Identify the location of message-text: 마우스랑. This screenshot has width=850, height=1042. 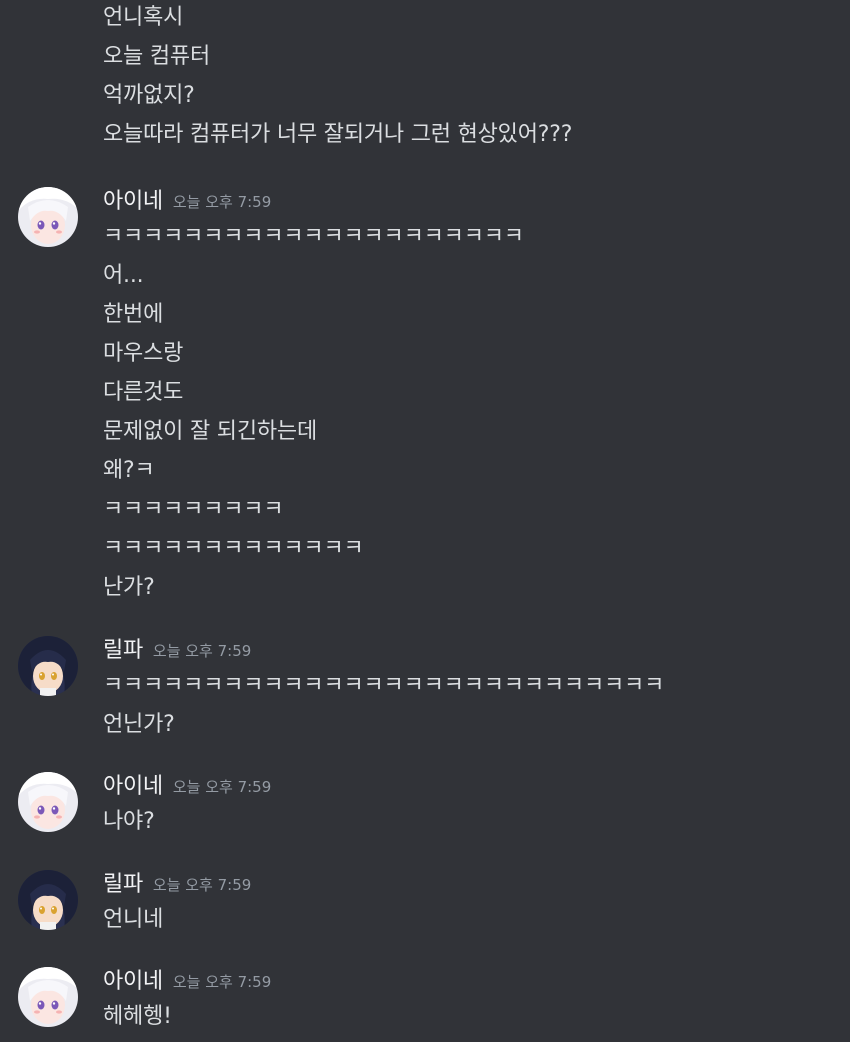
(143, 353).